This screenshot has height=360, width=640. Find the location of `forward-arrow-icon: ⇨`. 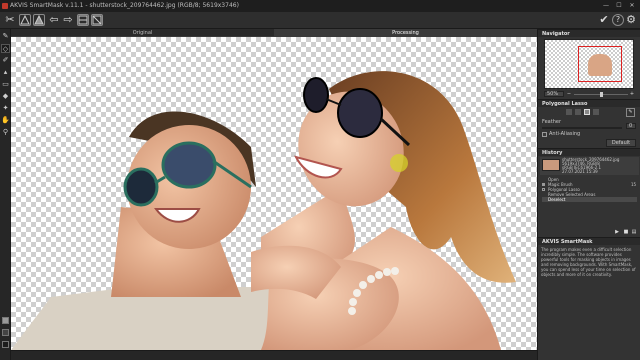

forward-arrow-icon: ⇨ is located at coordinates (68, 20).